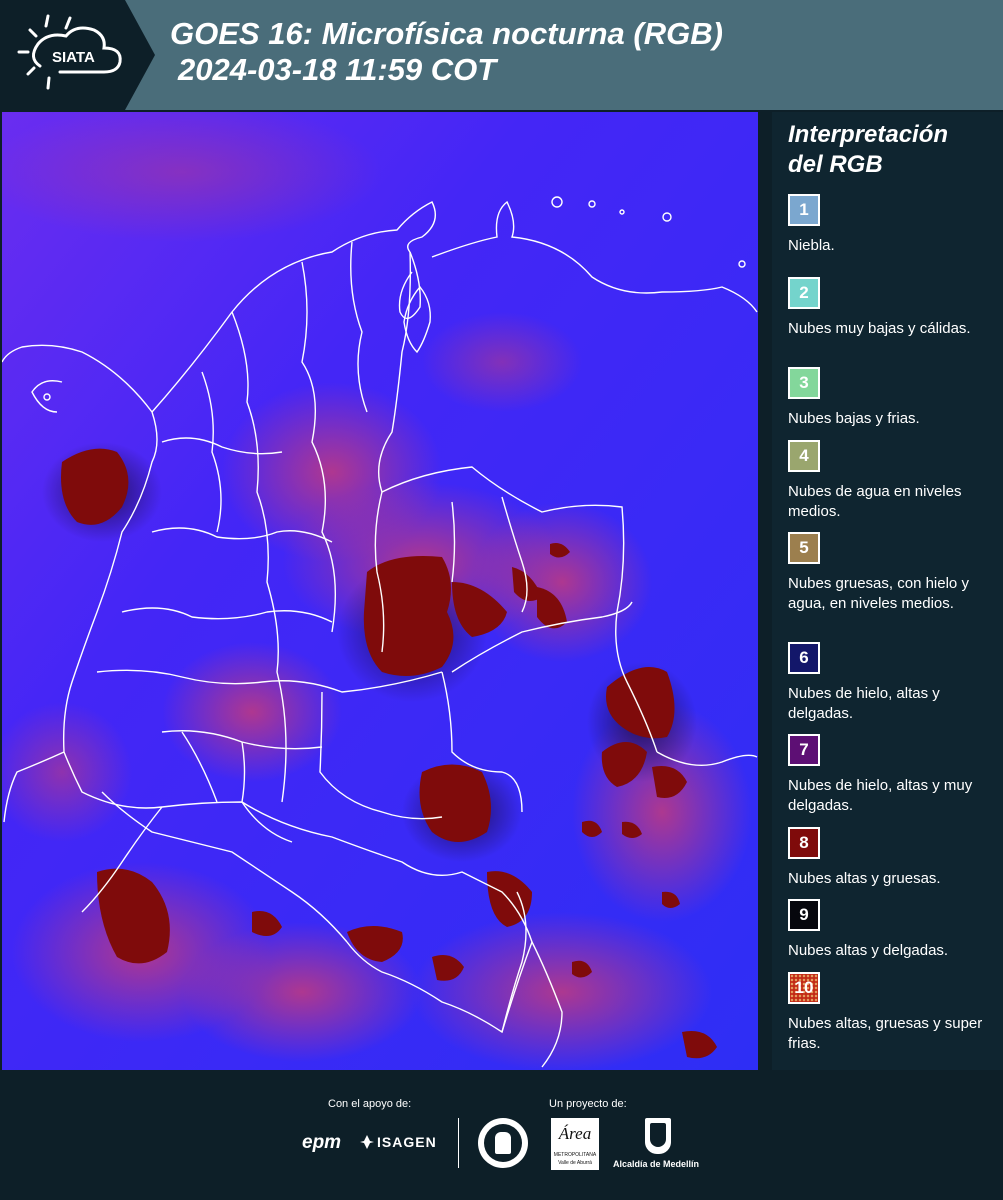 The image size is (1003, 1200). I want to click on medellin-shield-icon, so click(658, 1136).